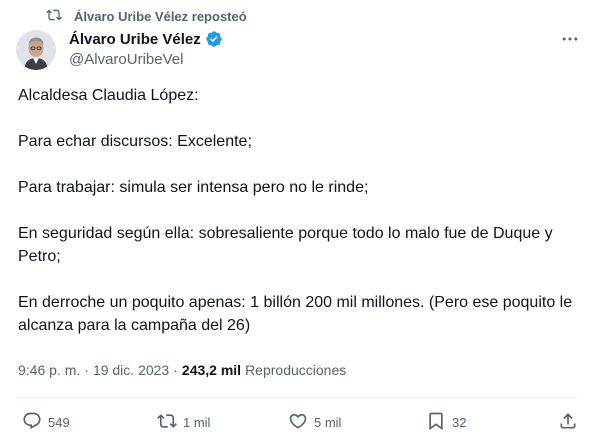  I want to click on heart-icon, so click(298, 422).